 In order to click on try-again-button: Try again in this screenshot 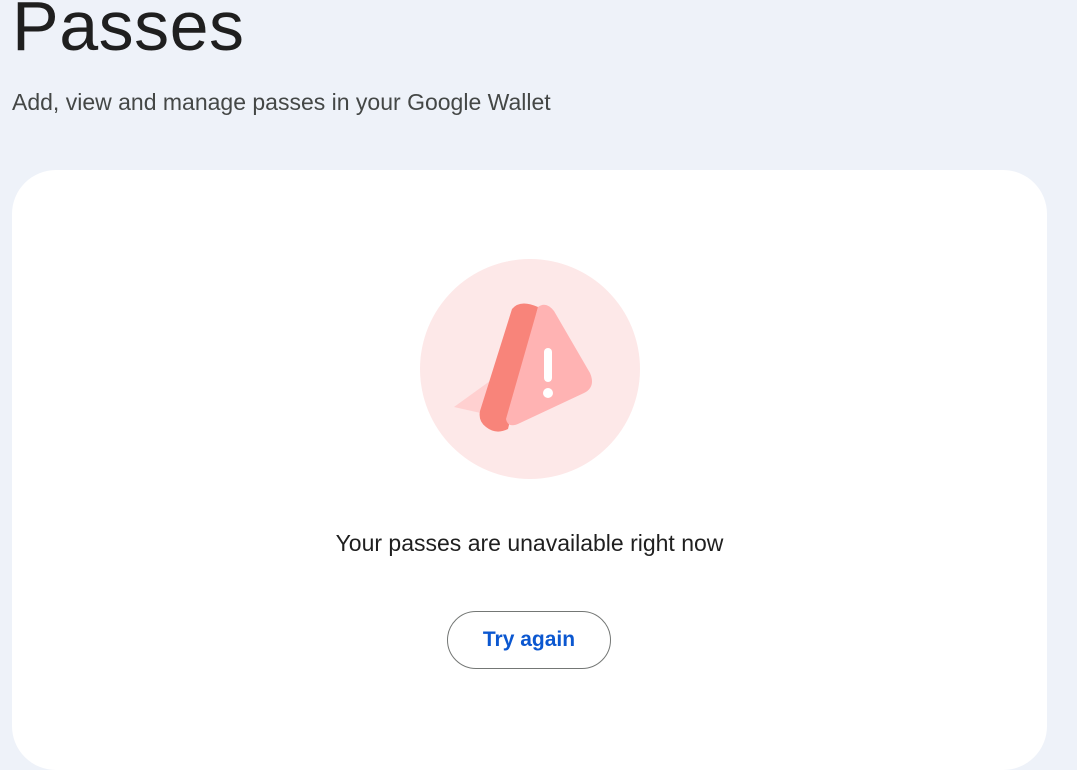, I will do `click(529, 640)`.